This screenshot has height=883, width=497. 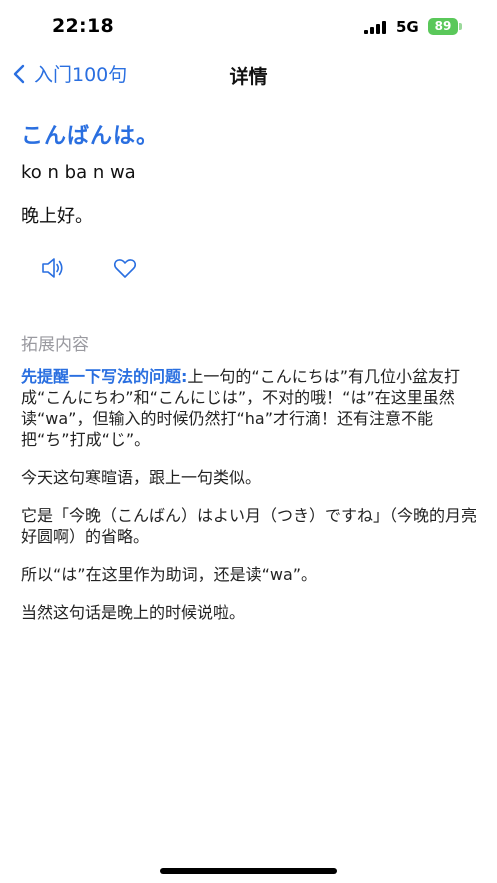 I want to click on battery-icon: 89, so click(x=443, y=26).